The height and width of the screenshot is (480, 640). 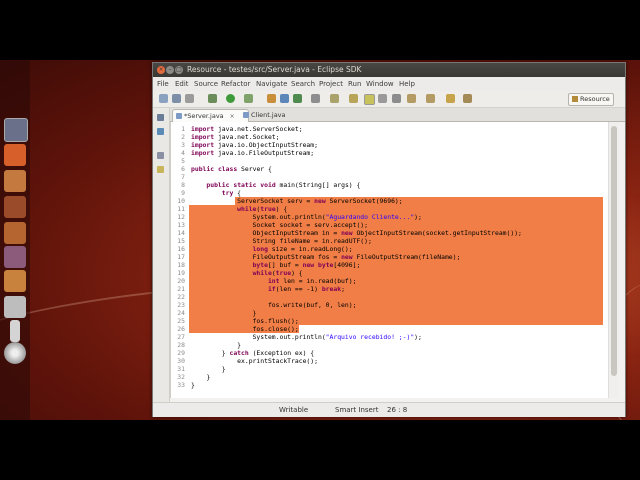 I want to click on code-line: 32 }, so click(x=395, y=377).